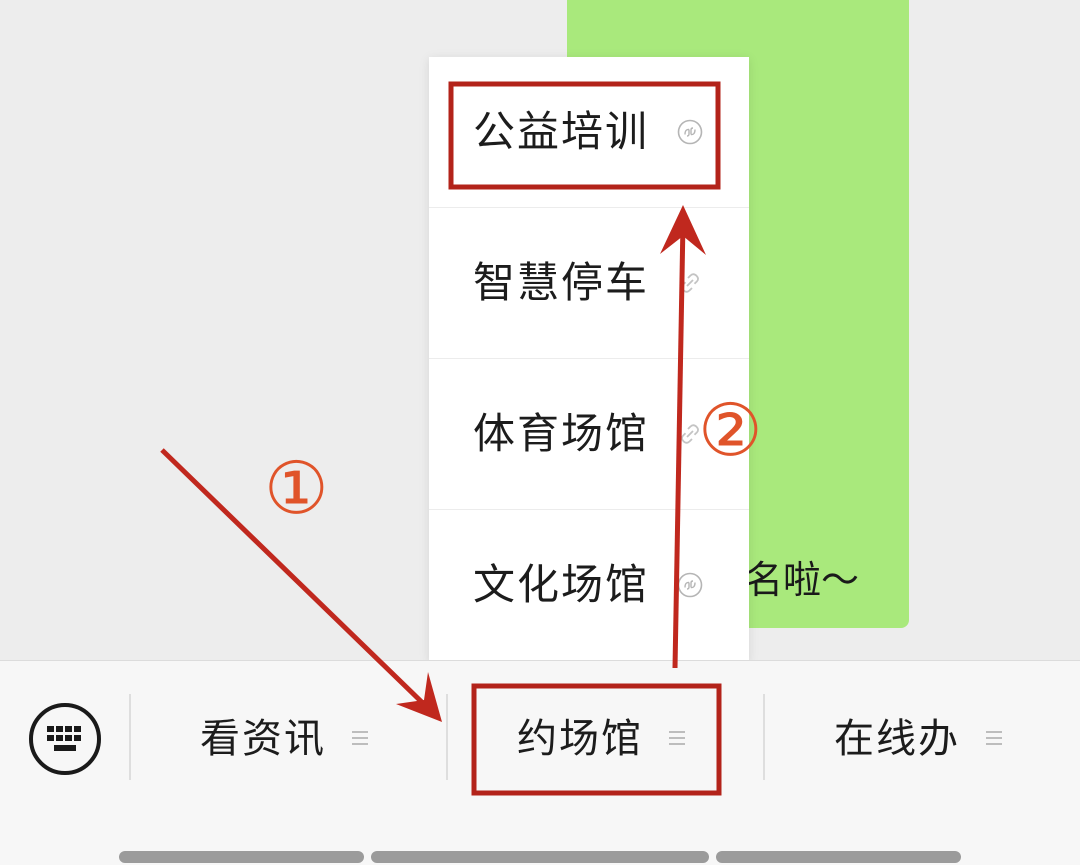 The height and width of the screenshot is (865, 1080). Describe the element at coordinates (580, 739) in the screenshot. I see `menu-item-label: 约场馆` at that location.